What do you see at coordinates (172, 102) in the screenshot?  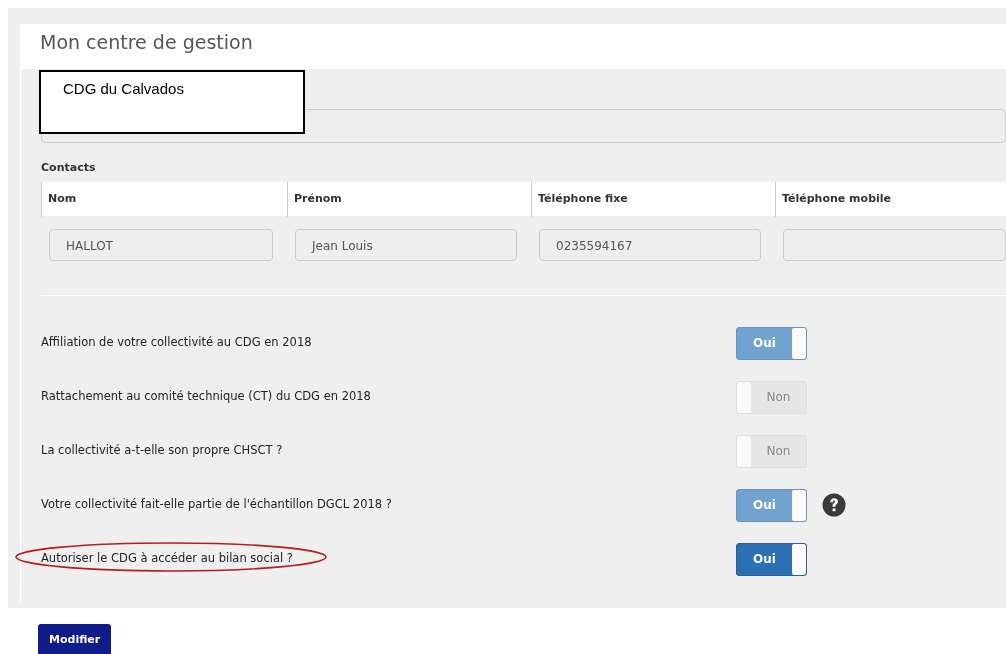 I see `centre-name-overlay: CDG du Calvados` at bounding box center [172, 102].